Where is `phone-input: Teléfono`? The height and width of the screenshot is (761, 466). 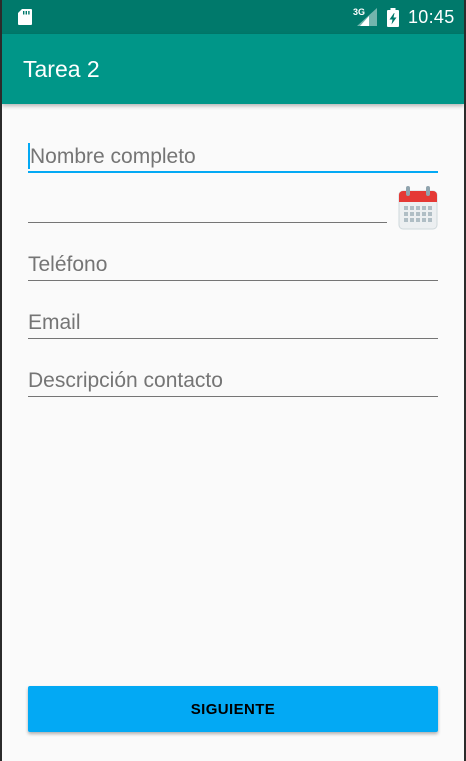
phone-input: Teléfono is located at coordinates (233, 264).